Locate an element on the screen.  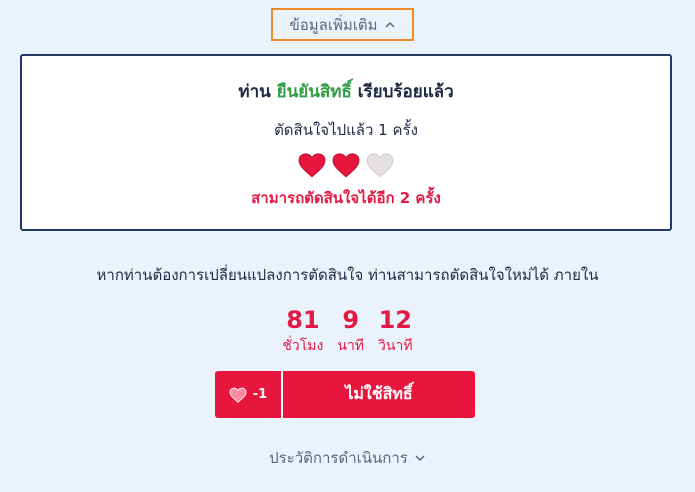
countdown-seconds-label: วินาที is located at coordinates (395, 346).